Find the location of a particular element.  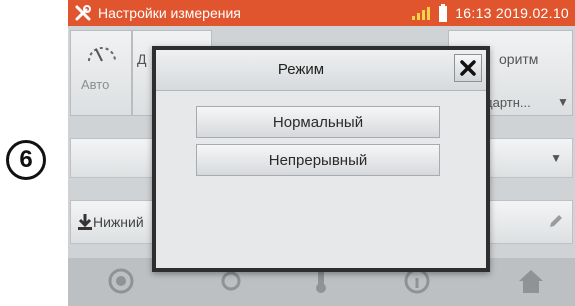

close-icon is located at coordinates (468, 68).